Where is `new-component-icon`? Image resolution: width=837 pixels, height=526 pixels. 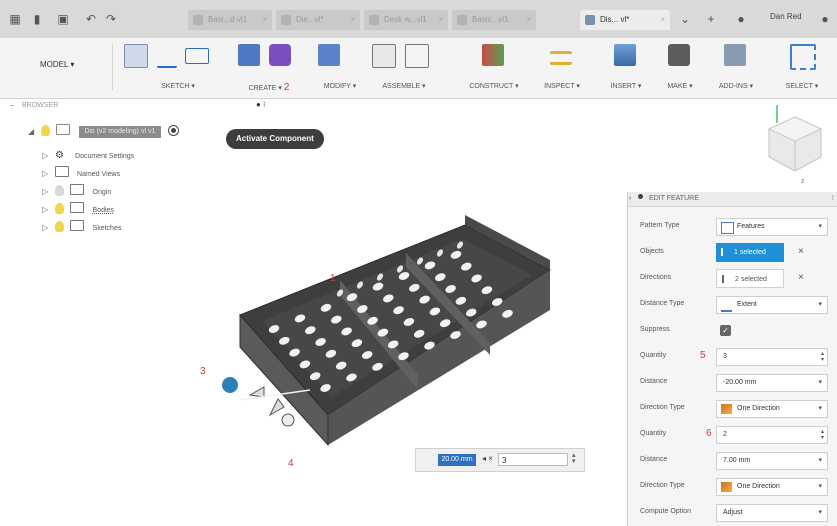 new-component-icon is located at coordinates (384, 56).